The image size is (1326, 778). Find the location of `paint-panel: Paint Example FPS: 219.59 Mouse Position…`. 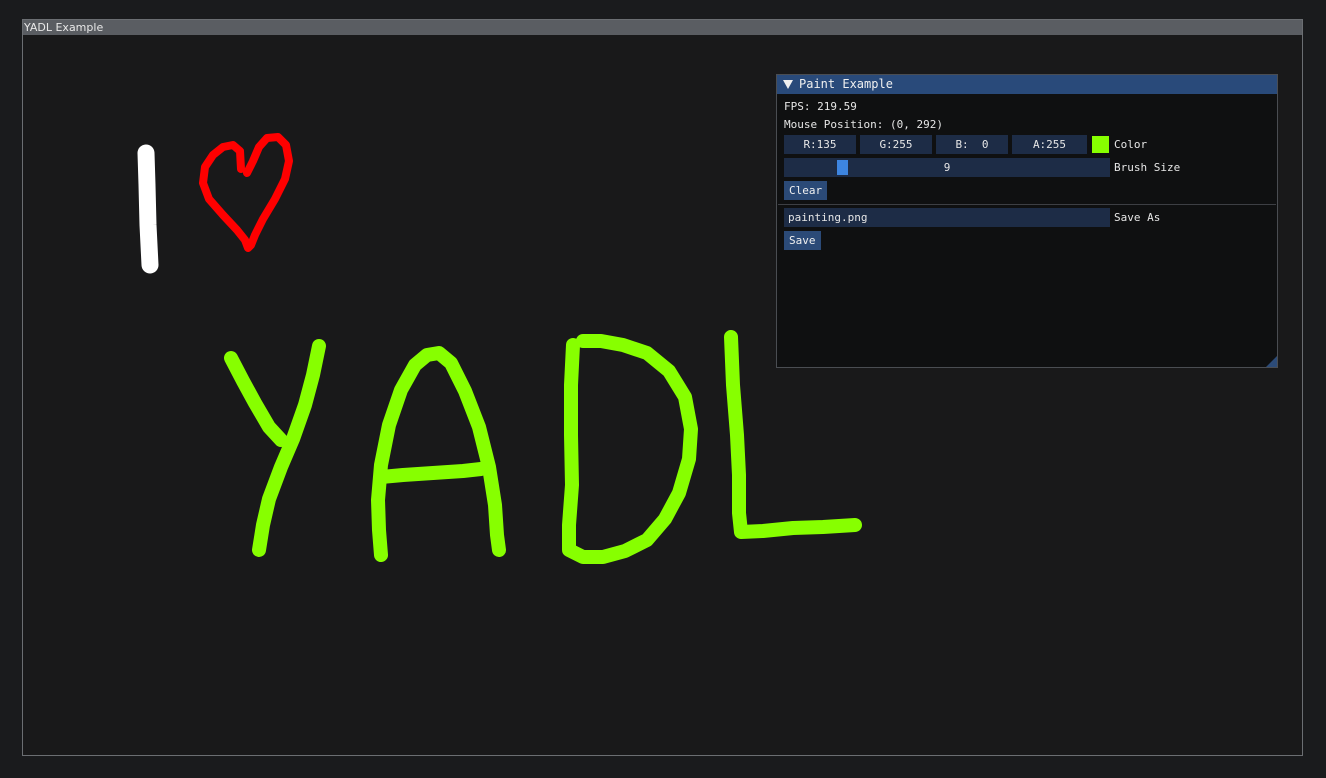

paint-panel: Paint Example FPS: 219.59 Mouse Position… is located at coordinates (1027, 221).